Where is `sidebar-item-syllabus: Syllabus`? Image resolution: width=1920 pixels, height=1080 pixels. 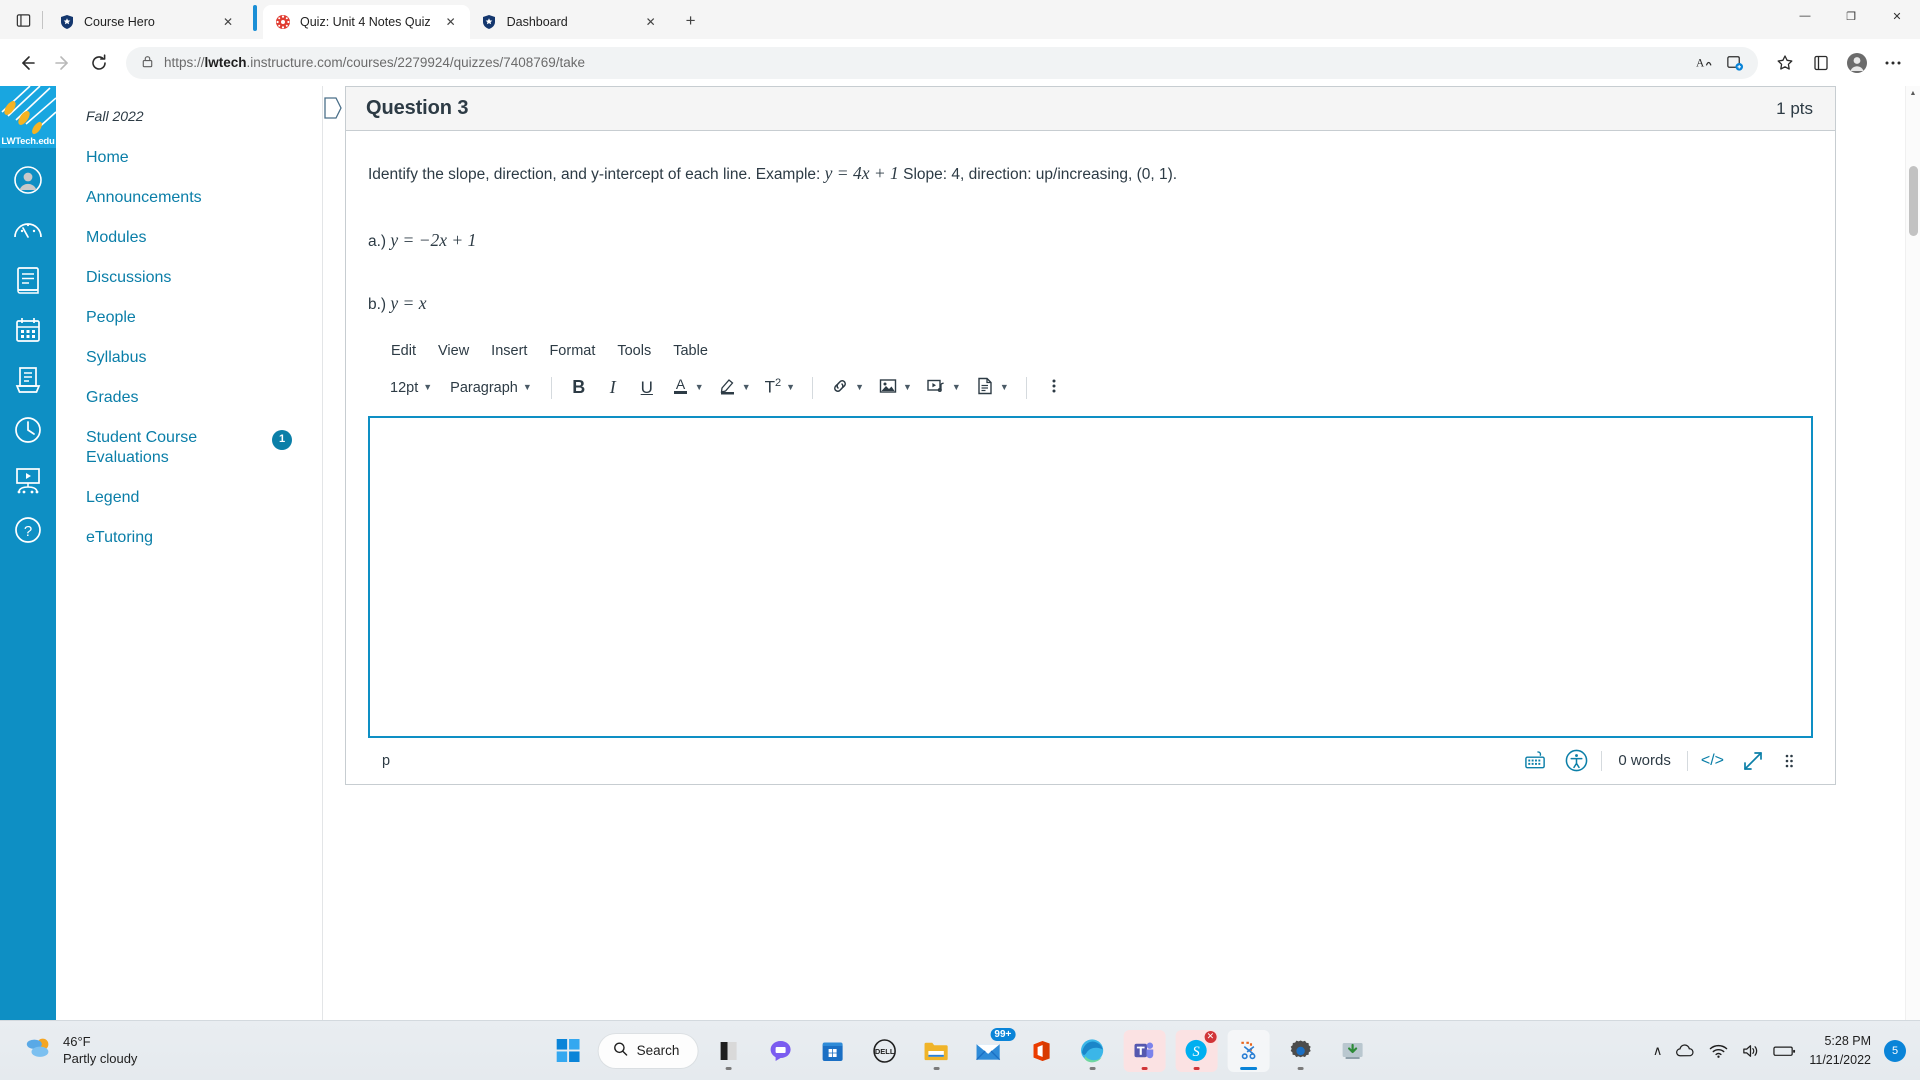 sidebar-item-syllabus: Syllabus is located at coordinates (189, 358).